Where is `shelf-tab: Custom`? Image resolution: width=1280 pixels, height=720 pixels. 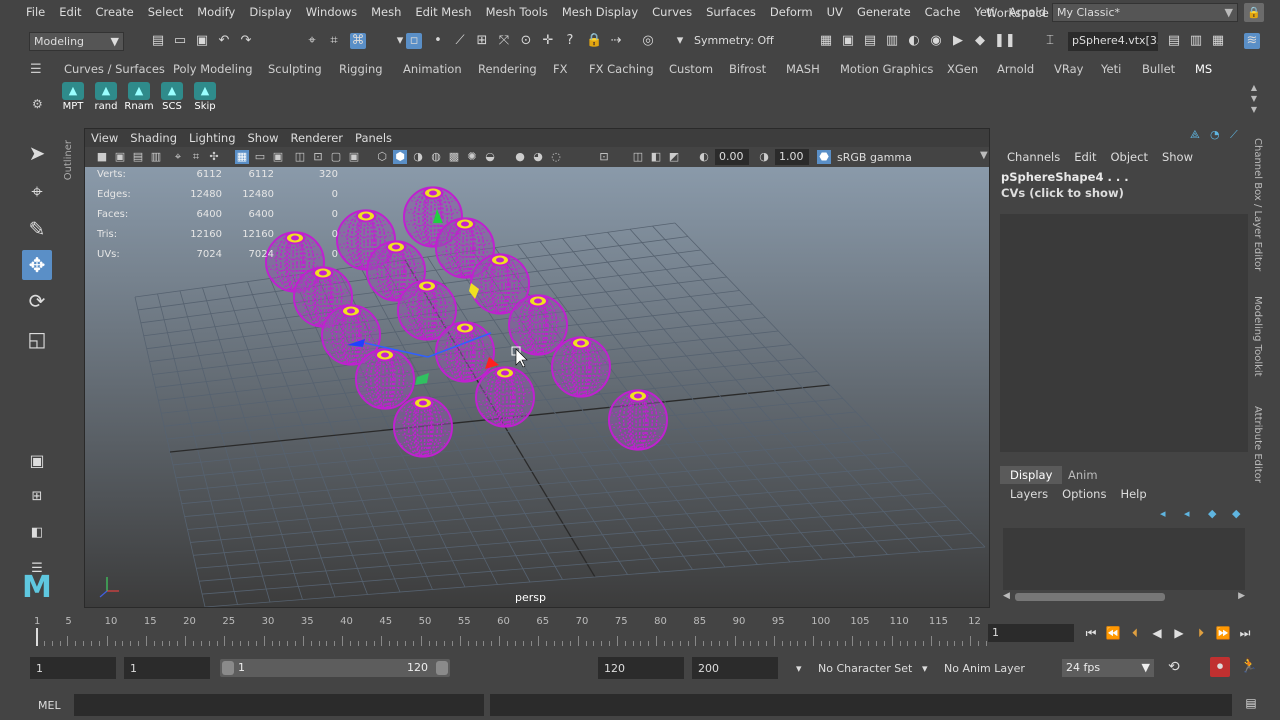 shelf-tab: Custom is located at coordinates (691, 69).